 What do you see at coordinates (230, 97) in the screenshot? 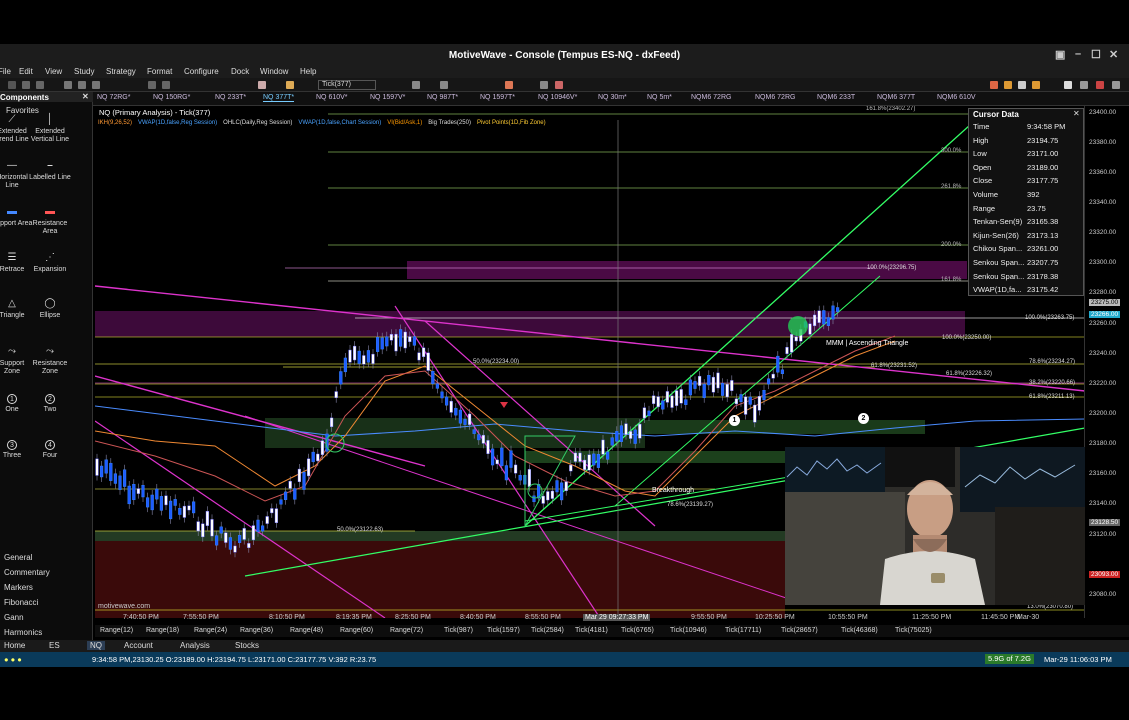
I see `symbol-tab: NQ 233T*` at bounding box center [230, 97].